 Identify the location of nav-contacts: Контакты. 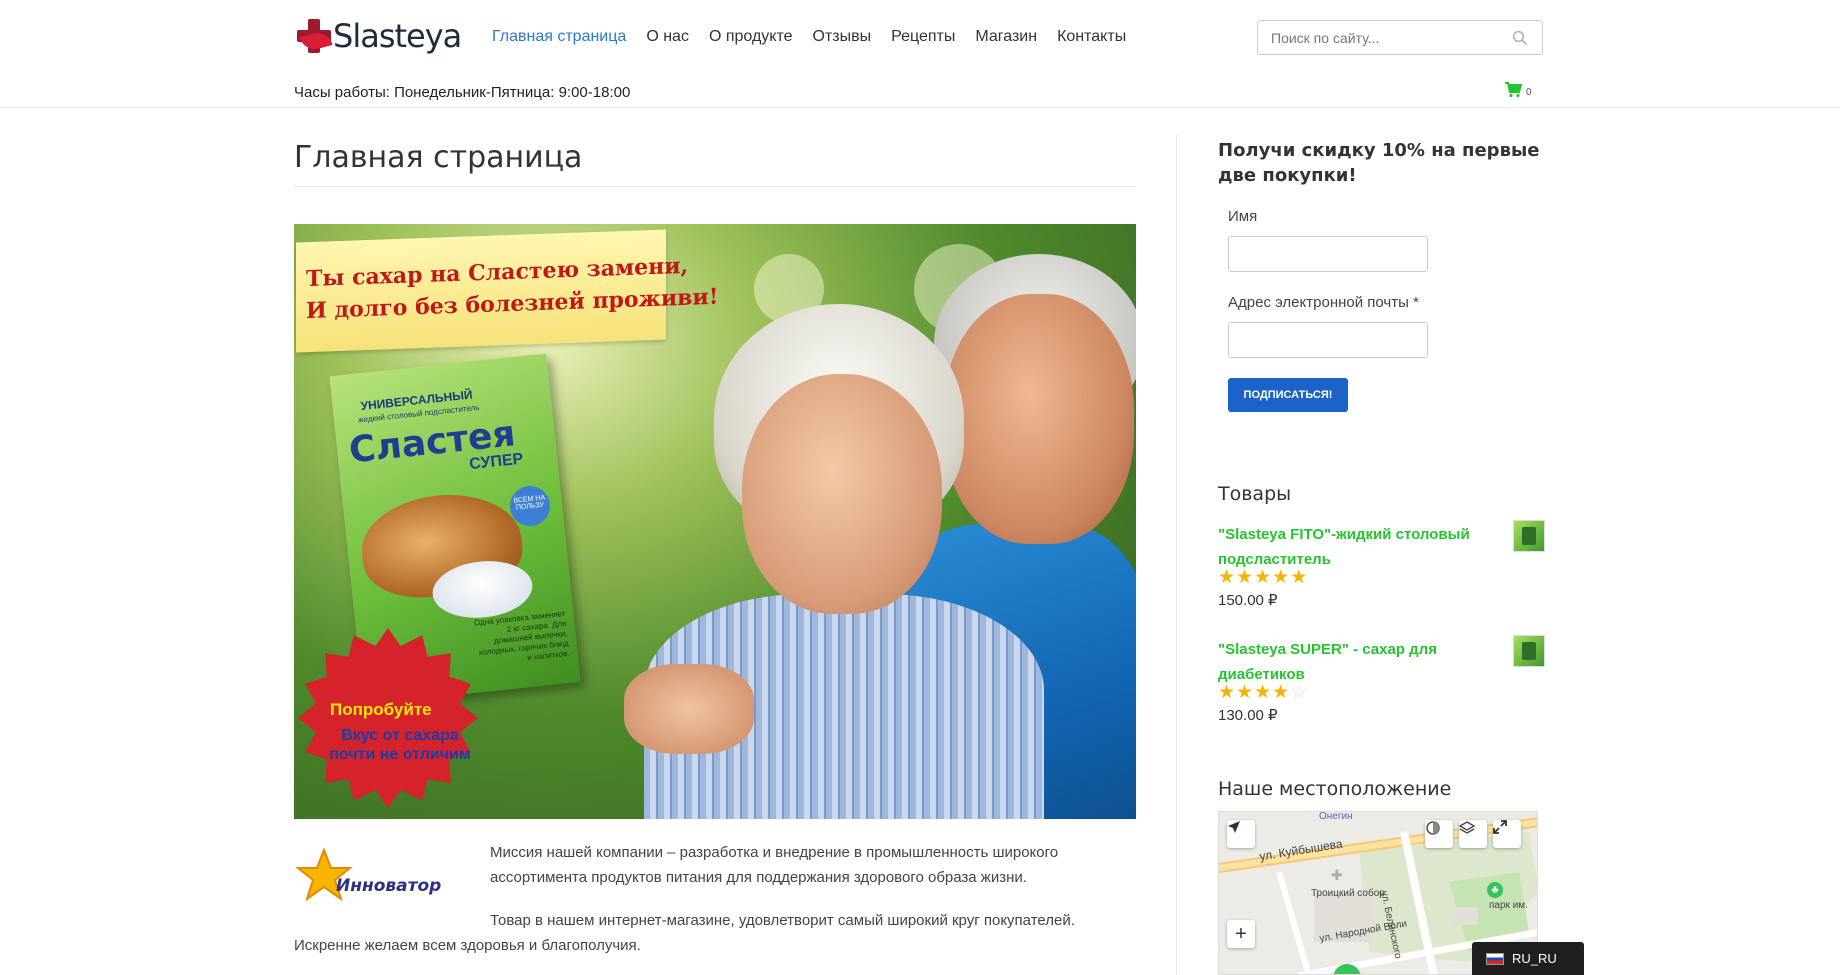
(1091, 37).